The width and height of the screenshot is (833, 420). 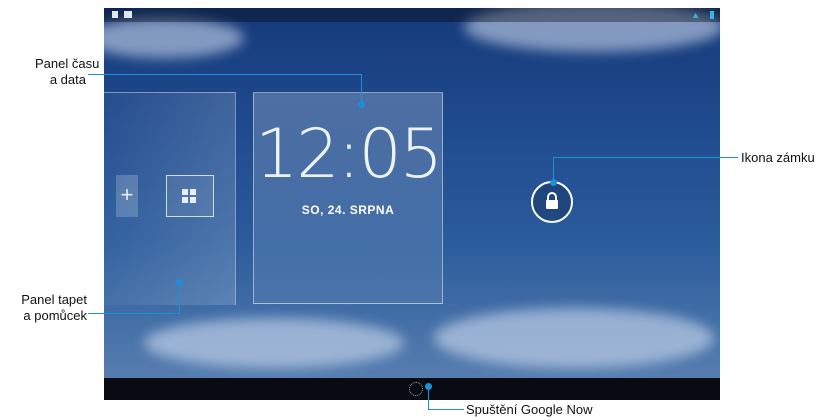 What do you see at coordinates (646, 157) in the screenshot?
I see `callout-line-lock-h` at bounding box center [646, 157].